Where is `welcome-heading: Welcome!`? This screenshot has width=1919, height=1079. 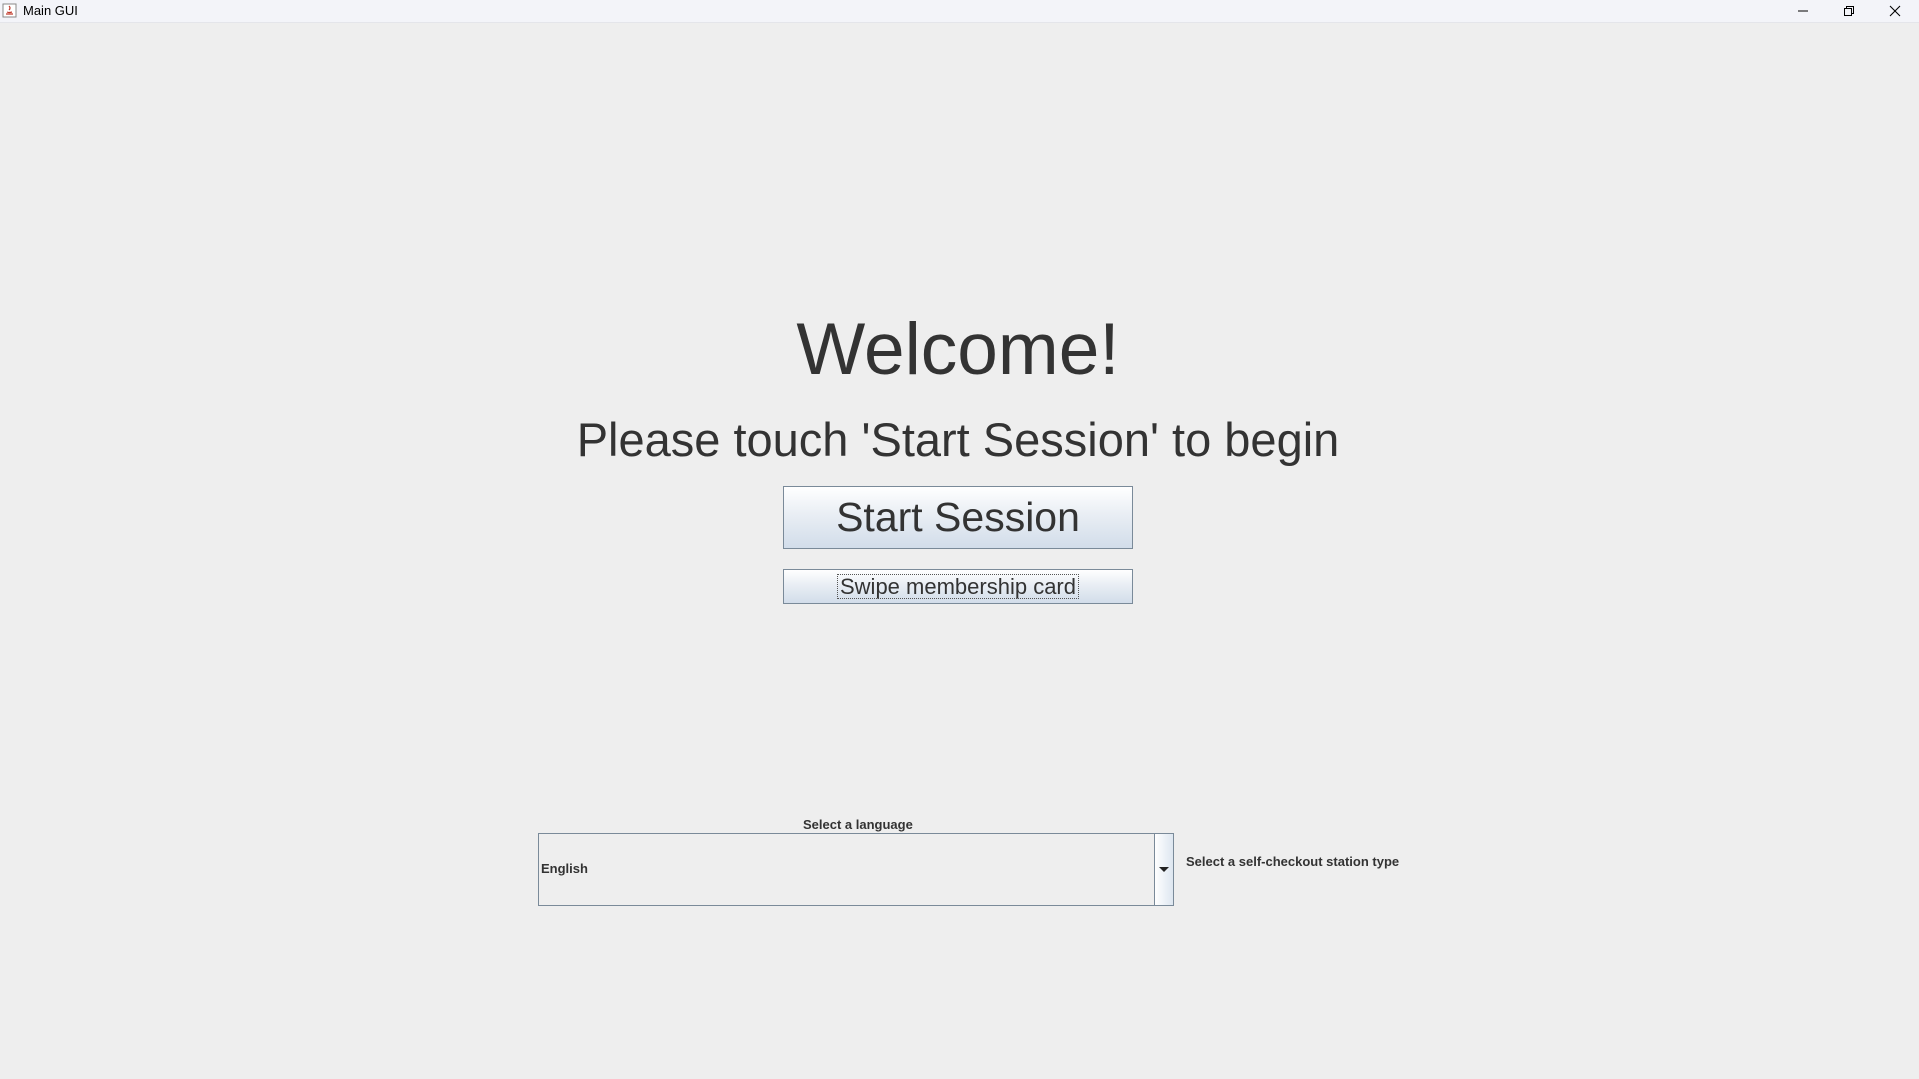
welcome-heading: Welcome! is located at coordinates (958, 350).